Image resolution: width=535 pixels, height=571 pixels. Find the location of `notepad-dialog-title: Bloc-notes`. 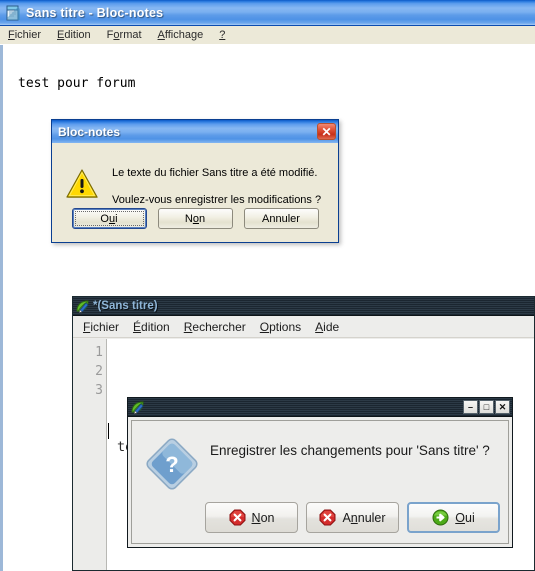

notepad-dialog-title: Bloc-notes is located at coordinates (89, 131).